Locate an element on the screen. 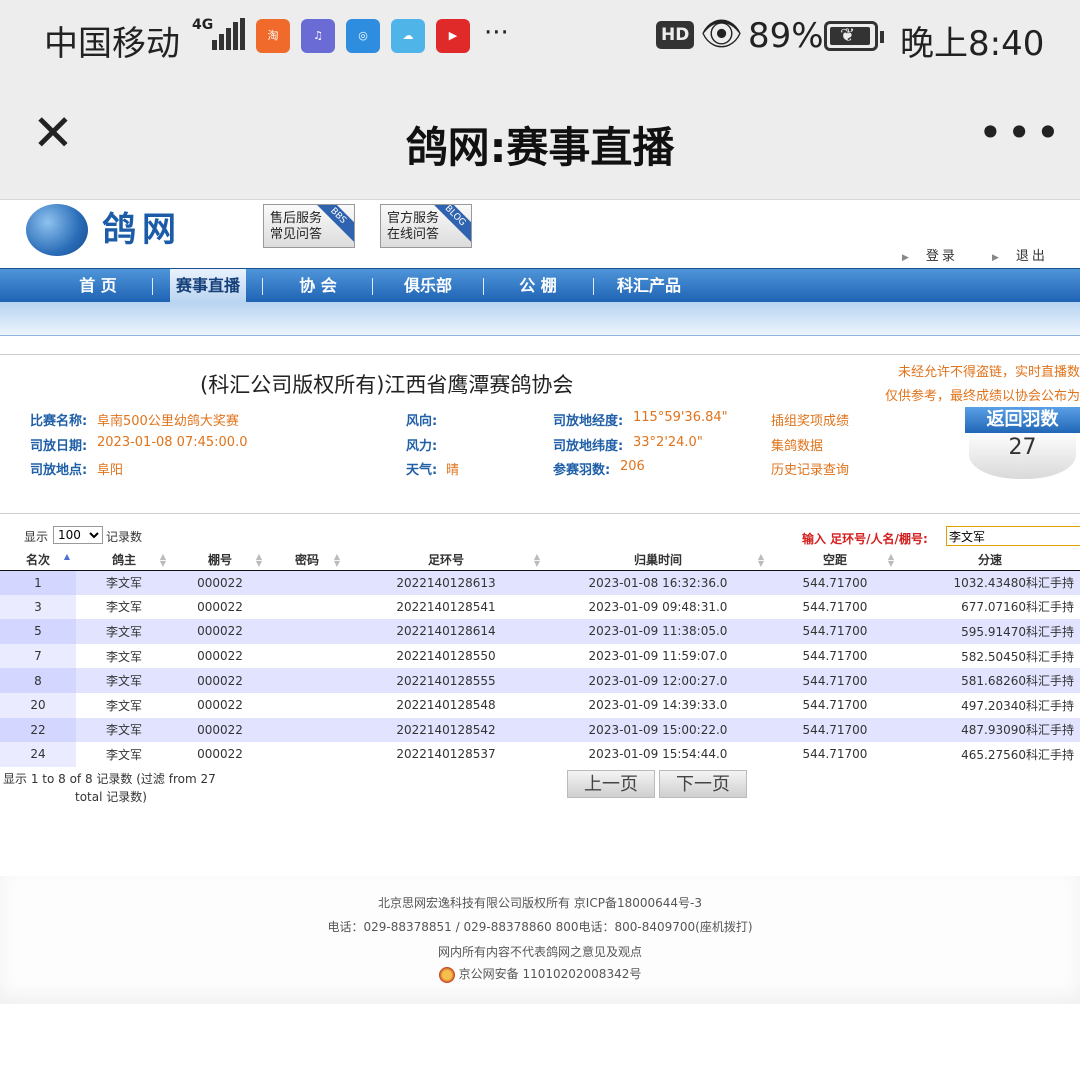 This screenshot has width=1080, height=1092. main-nav: 首 页 赛事直播 协 会 俱乐部 公 棚 科汇产品 is located at coordinates (540, 285).